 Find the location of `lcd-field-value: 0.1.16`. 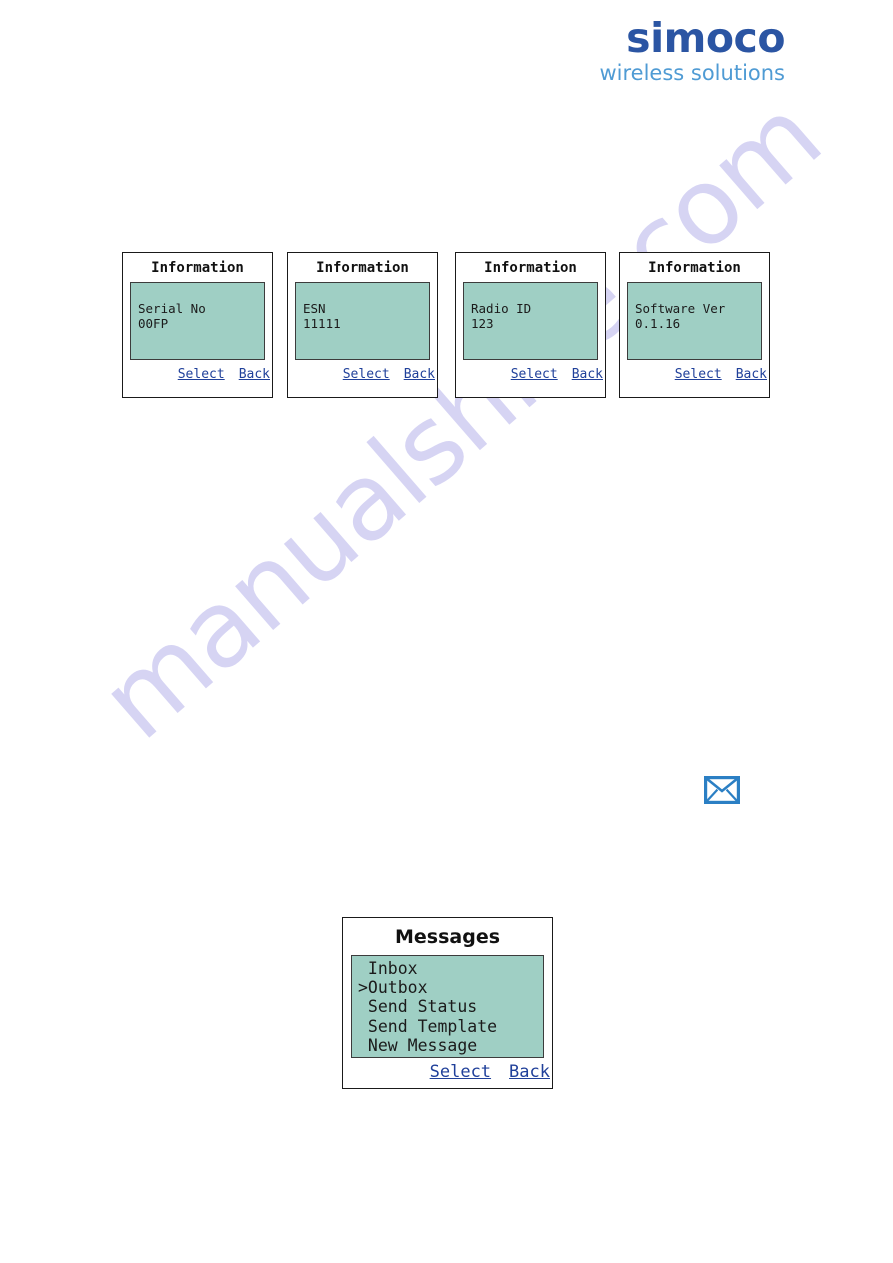

lcd-field-value: 0.1.16 is located at coordinates (658, 323).